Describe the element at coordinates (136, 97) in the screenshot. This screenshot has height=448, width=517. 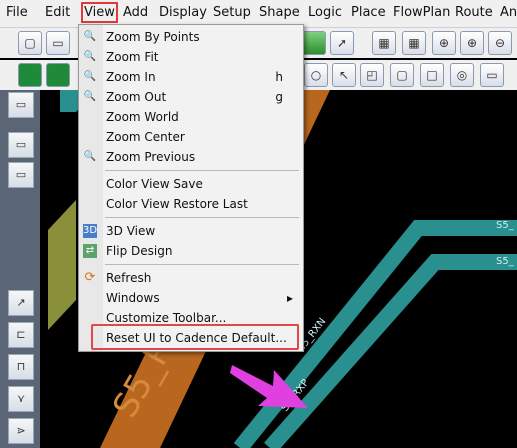
I see `menu-item-label: Zoom Out` at that location.